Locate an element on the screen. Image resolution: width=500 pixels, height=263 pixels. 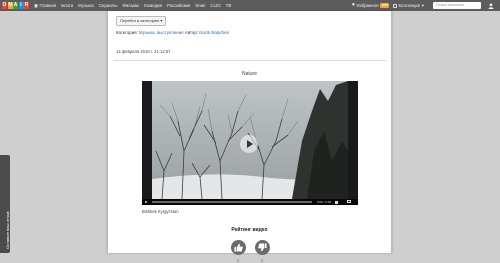
nav-russian: Российские is located at coordinates (178, 5).